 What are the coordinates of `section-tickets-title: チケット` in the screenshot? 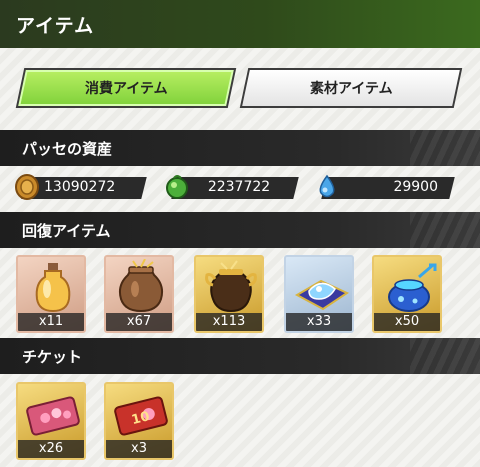 It's located at (52, 357).